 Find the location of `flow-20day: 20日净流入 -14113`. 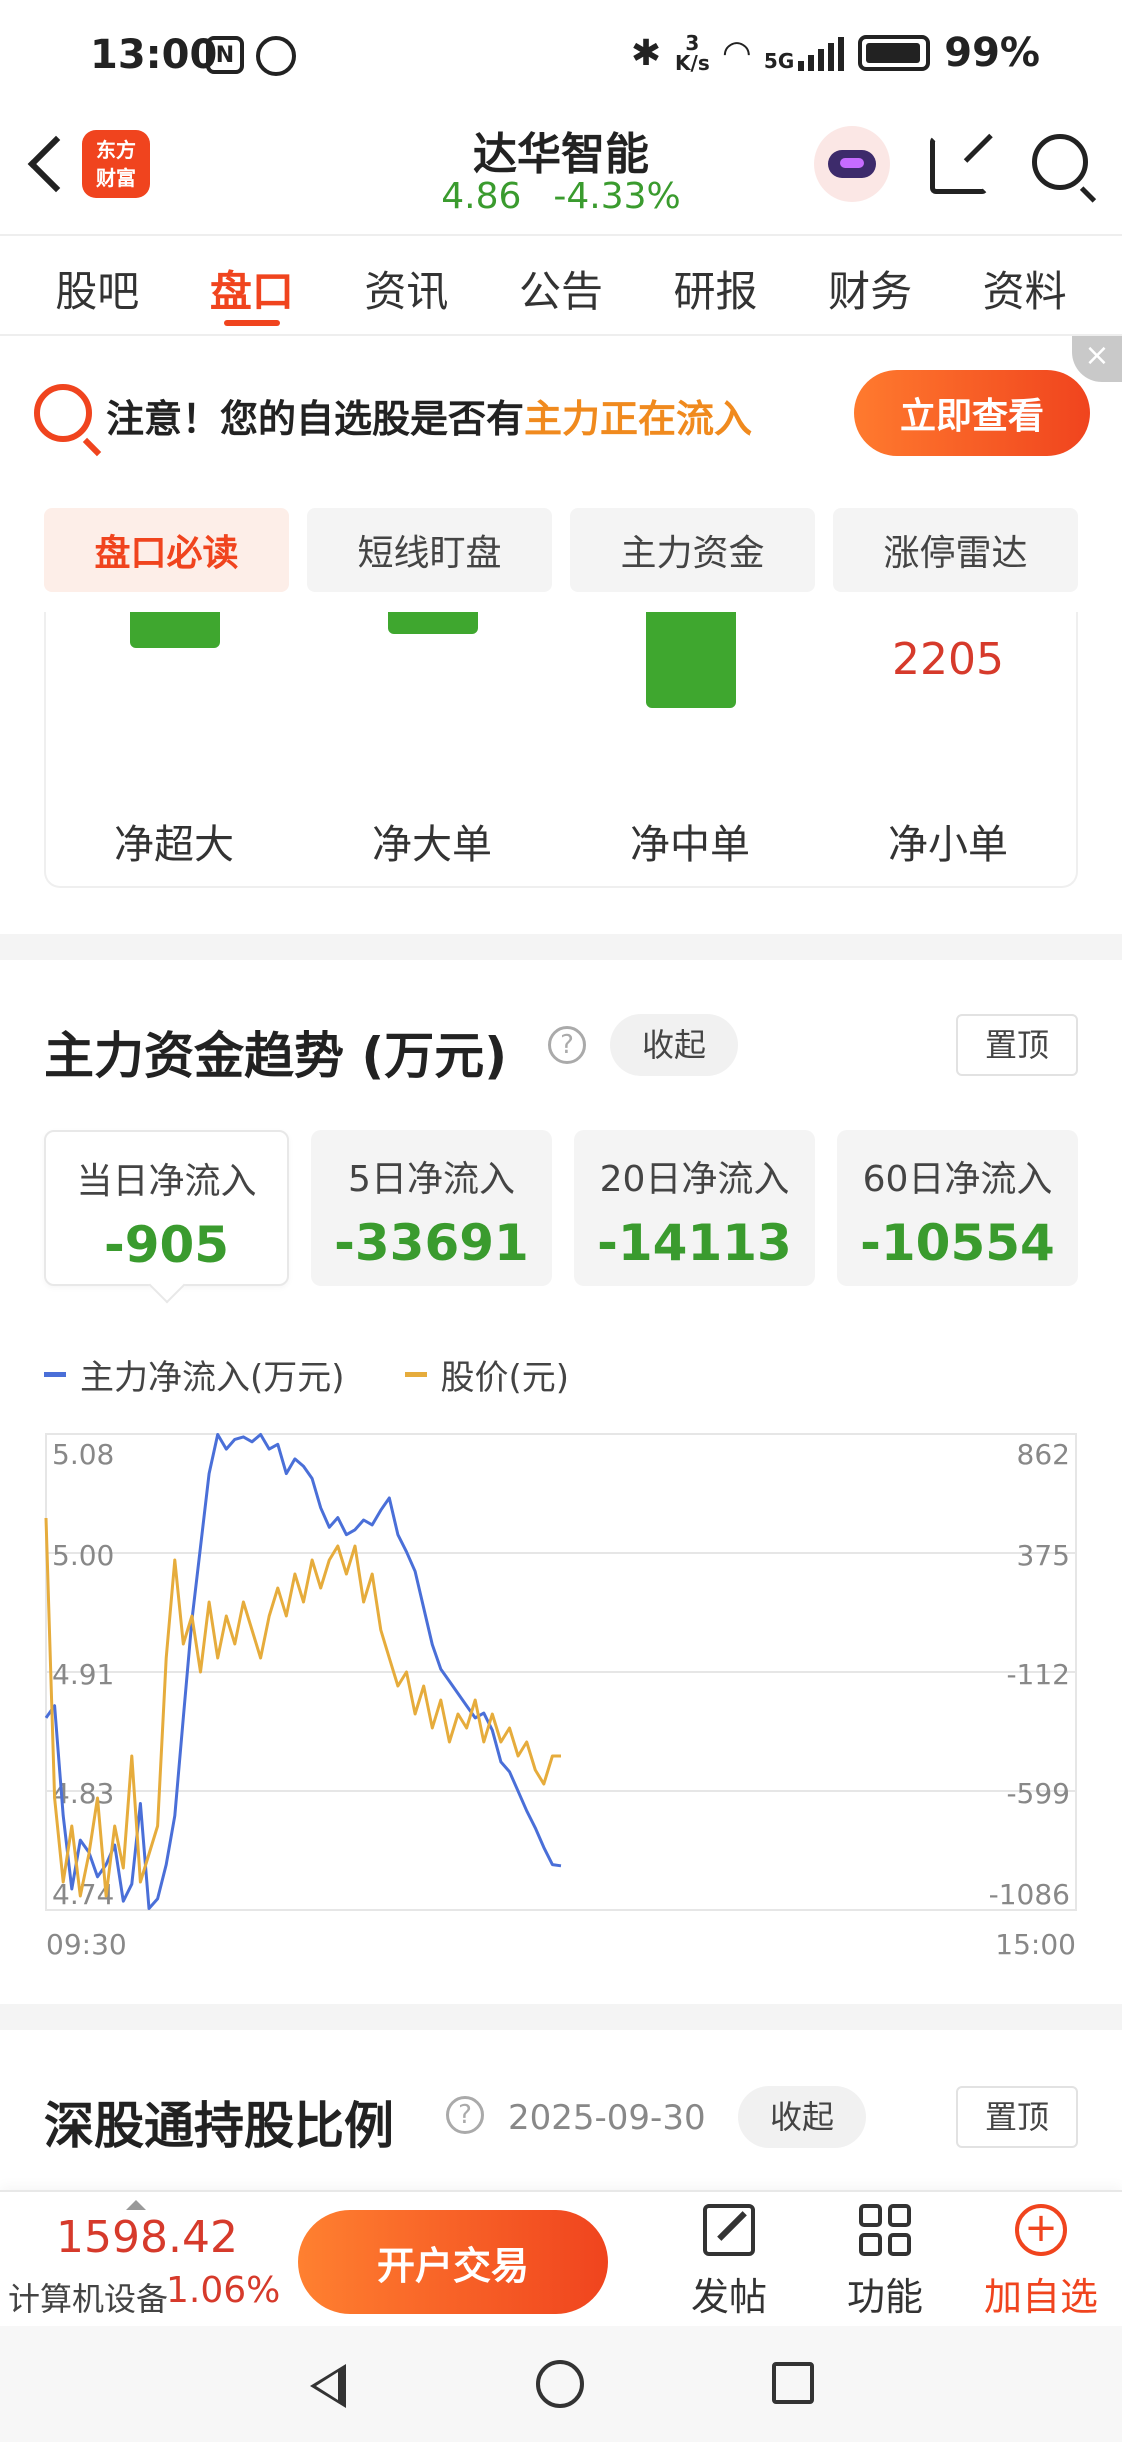

flow-20day: 20日净流入 -14113 is located at coordinates (694, 1208).